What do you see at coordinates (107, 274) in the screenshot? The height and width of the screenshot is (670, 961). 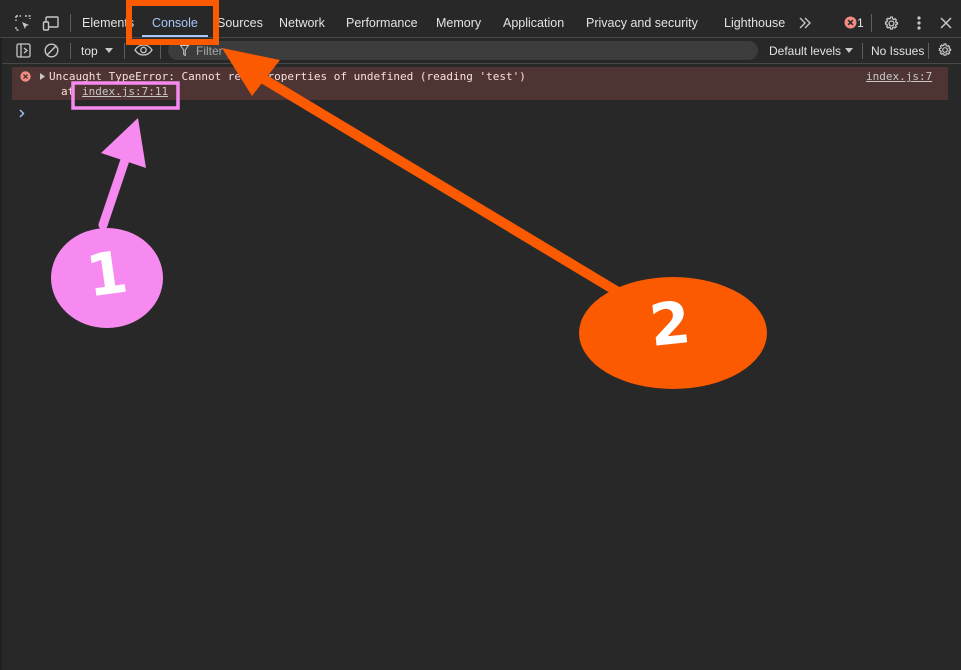 I see `annotation-badge-1-number: 1` at bounding box center [107, 274].